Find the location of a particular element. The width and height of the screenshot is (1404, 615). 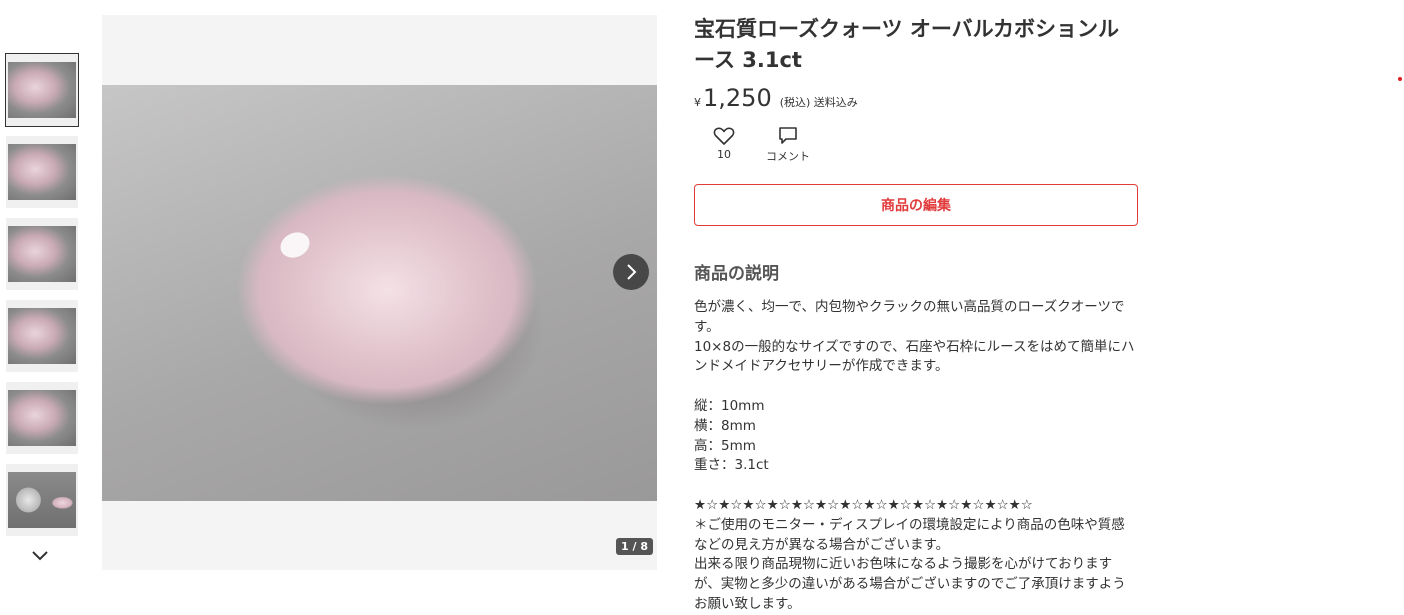

currency-symbol: ¥ is located at coordinates (697, 102).